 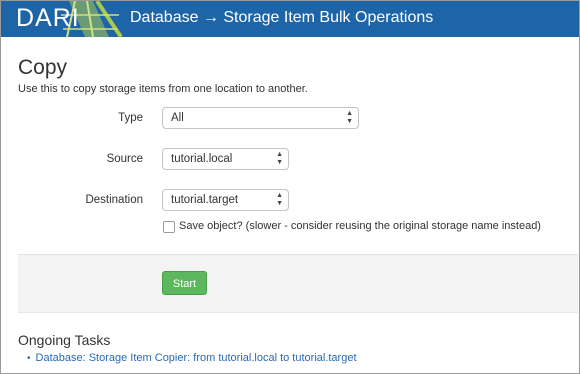 I want to click on destination-label: Destination, so click(x=114, y=200).